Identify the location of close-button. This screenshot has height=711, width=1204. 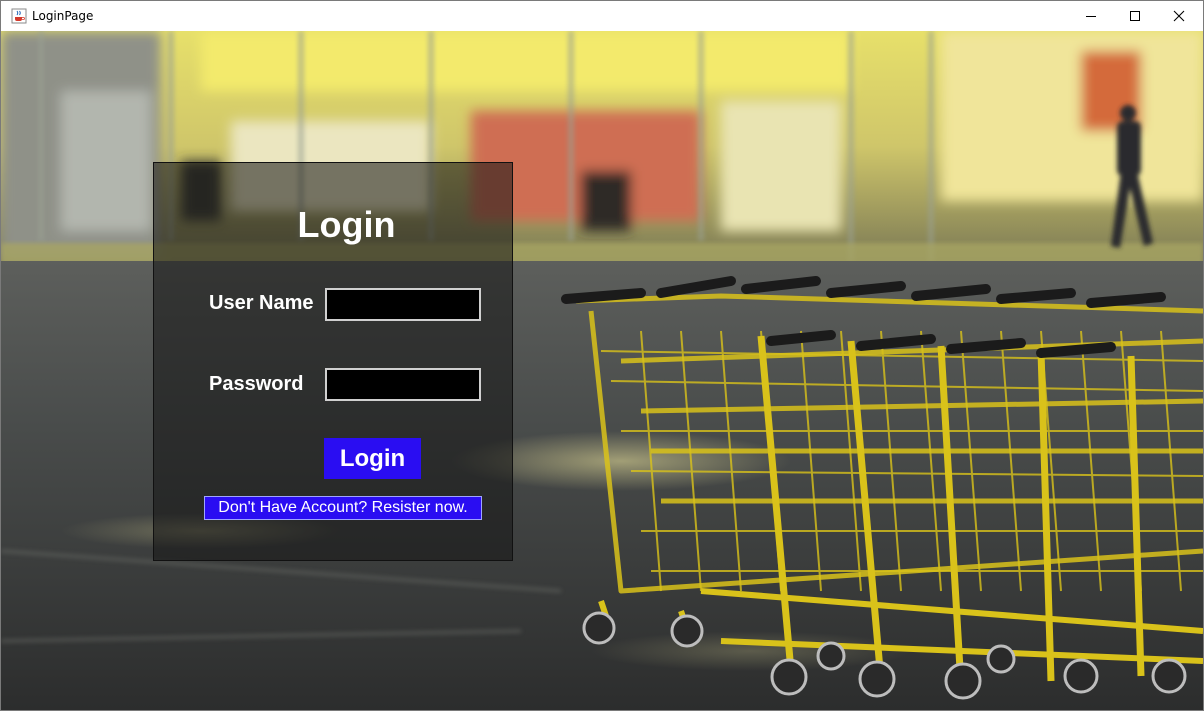
(1178, 16).